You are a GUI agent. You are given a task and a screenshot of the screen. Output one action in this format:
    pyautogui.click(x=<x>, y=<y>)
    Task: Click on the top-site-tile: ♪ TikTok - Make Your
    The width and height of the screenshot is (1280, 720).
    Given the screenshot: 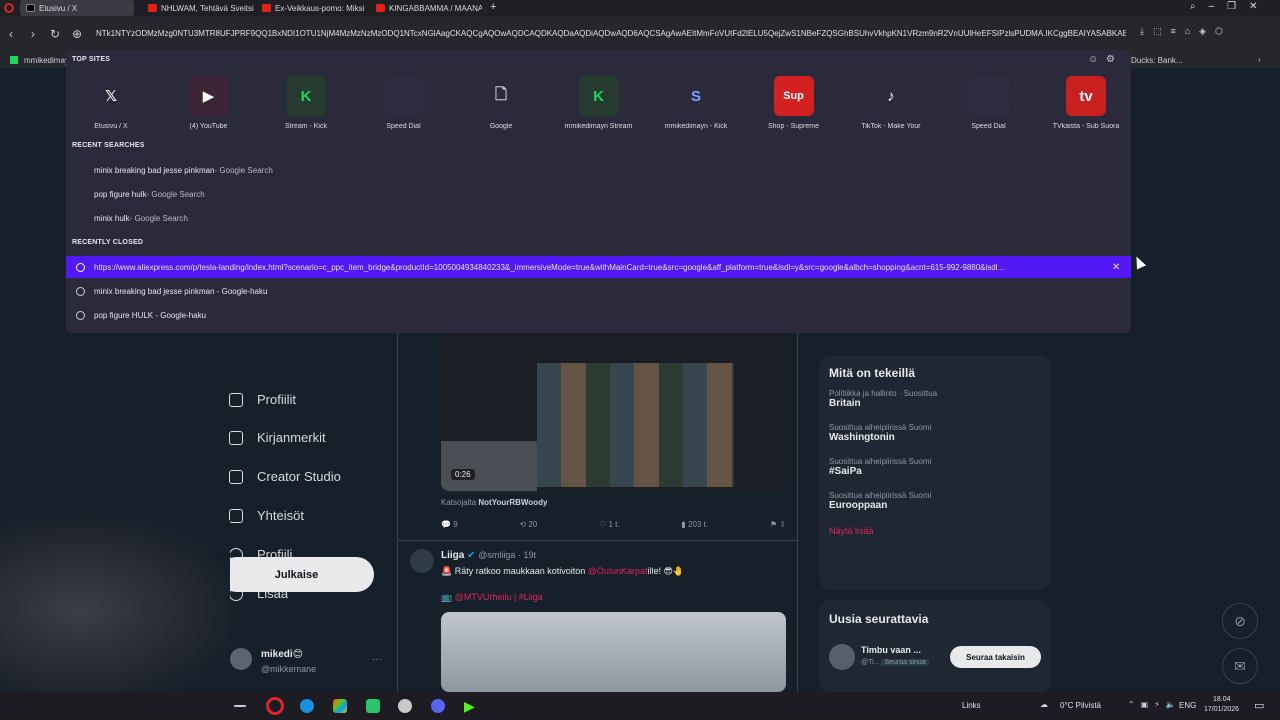 What is the action you would take?
    pyautogui.click(x=891, y=103)
    